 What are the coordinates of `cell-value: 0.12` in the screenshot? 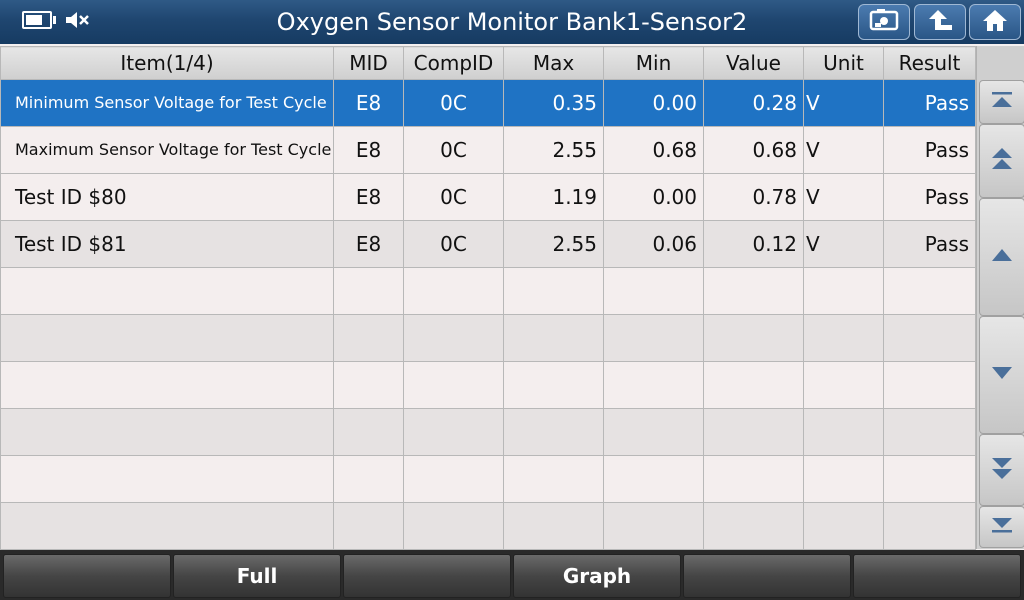 It's located at (753, 244).